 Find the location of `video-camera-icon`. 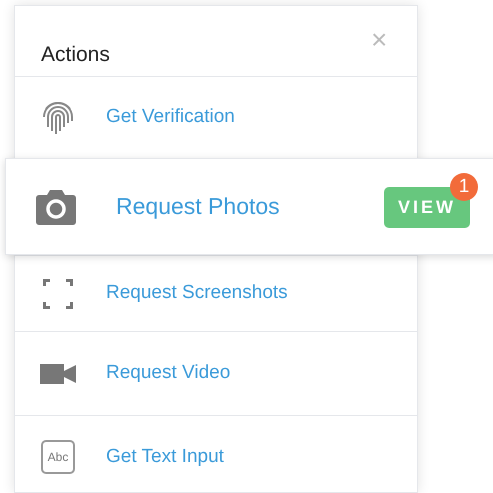

video-camera-icon is located at coordinates (58, 374).